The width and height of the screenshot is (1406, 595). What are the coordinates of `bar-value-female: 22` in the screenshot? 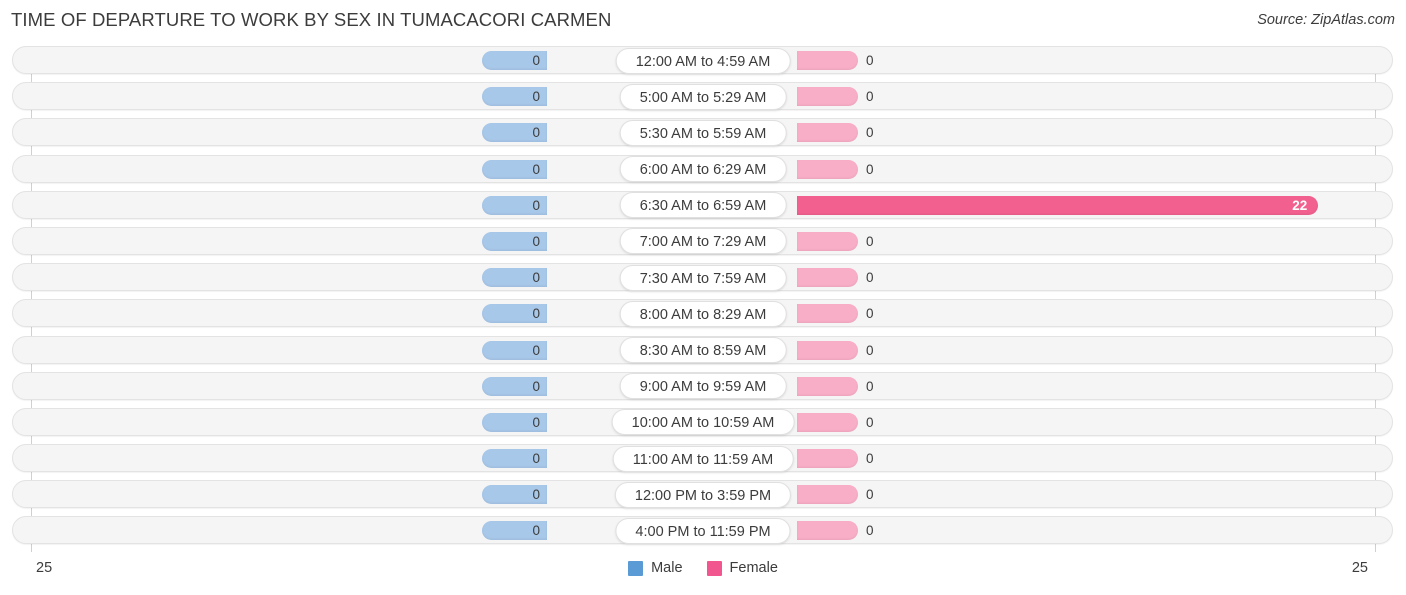 It's located at (1300, 205).